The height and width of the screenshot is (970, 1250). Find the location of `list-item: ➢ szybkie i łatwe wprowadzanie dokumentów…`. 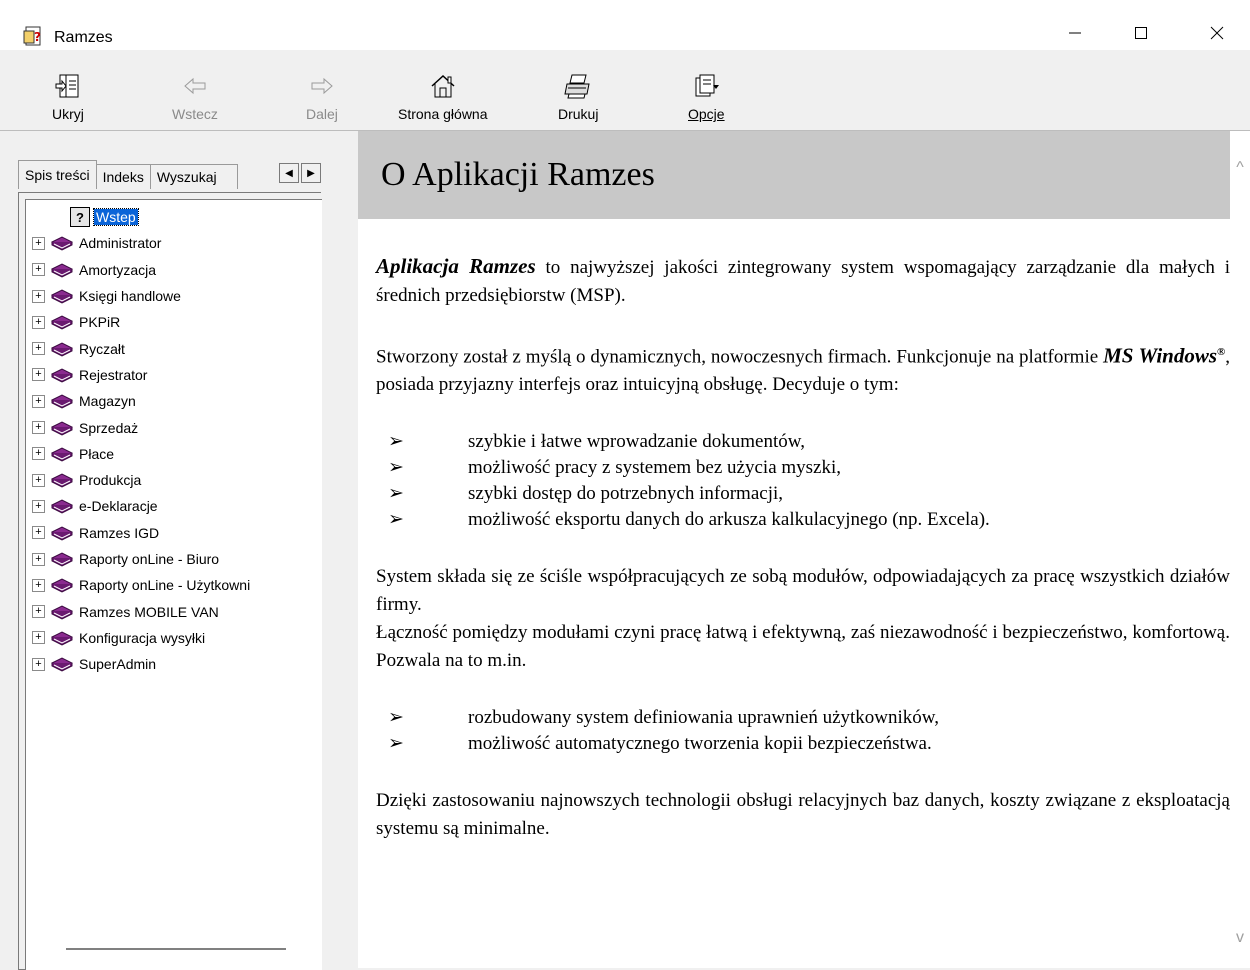

list-item: ➢ szybkie i łatwe wprowadzanie dokumentów… is located at coordinates (803, 442).